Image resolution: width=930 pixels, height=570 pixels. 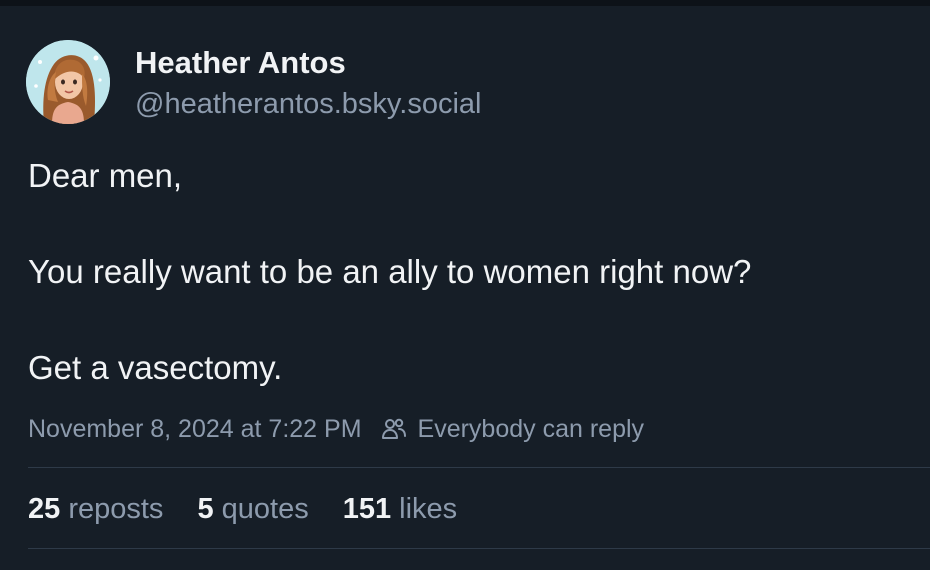 What do you see at coordinates (240, 63) in the screenshot?
I see `author-name: Heather Antos` at bounding box center [240, 63].